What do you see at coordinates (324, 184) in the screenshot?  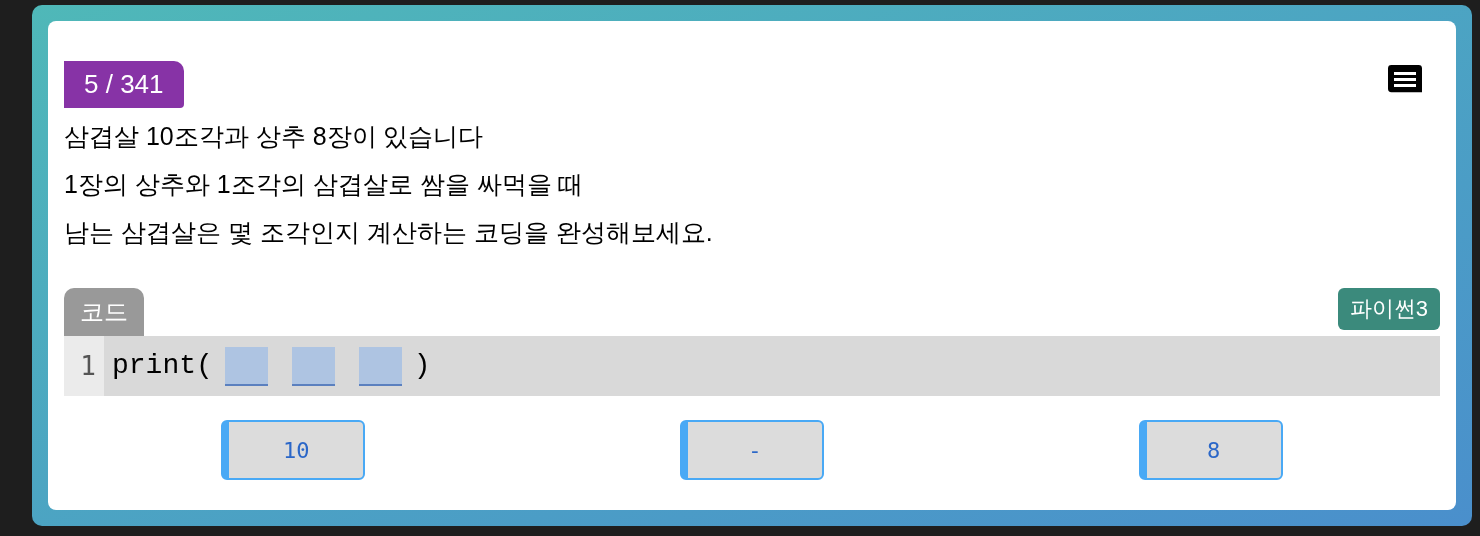 I see `question-text: 1장의 상추와 1조각의 삼겹살로 쌈을 싸먹을 때` at bounding box center [324, 184].